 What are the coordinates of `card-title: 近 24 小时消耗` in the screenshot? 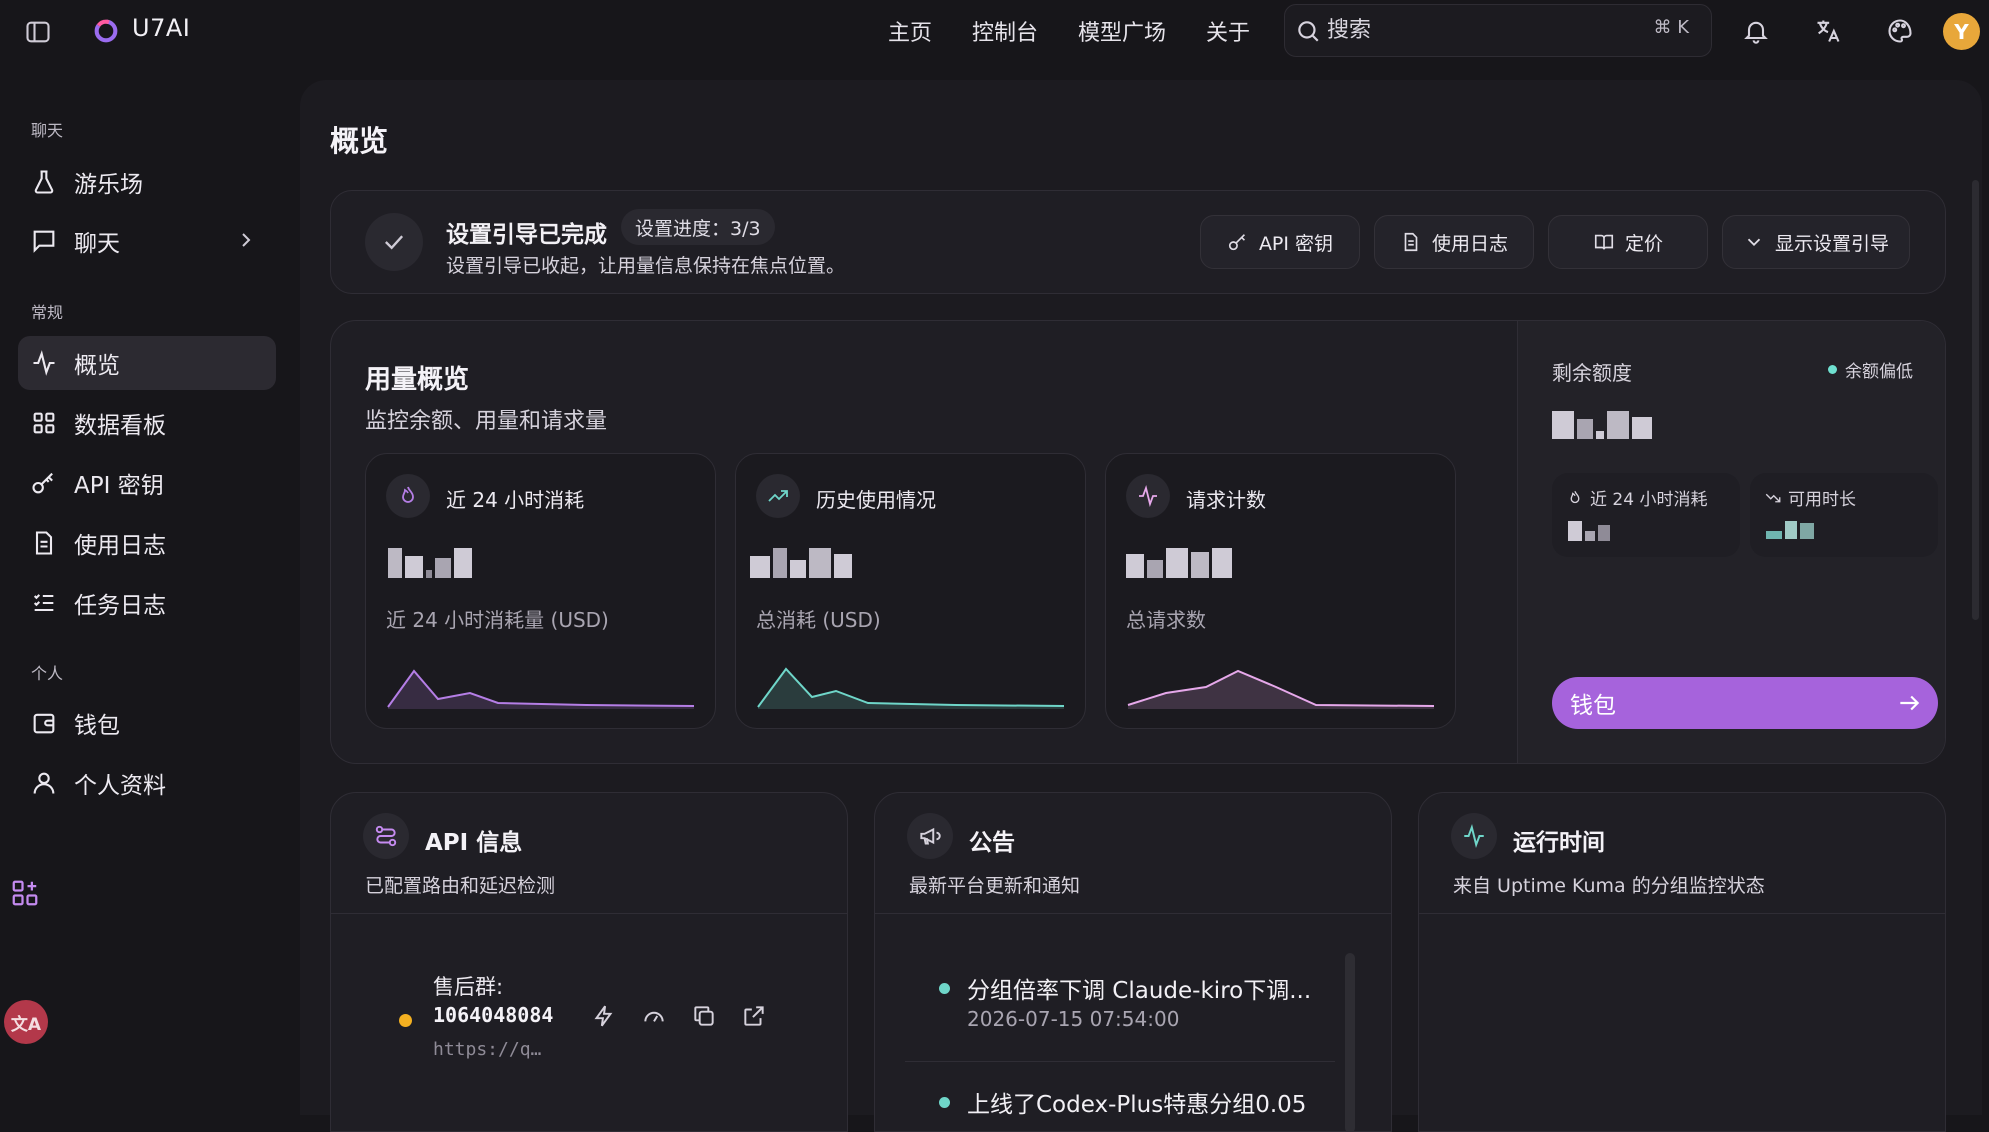 It's located at (515, 500).